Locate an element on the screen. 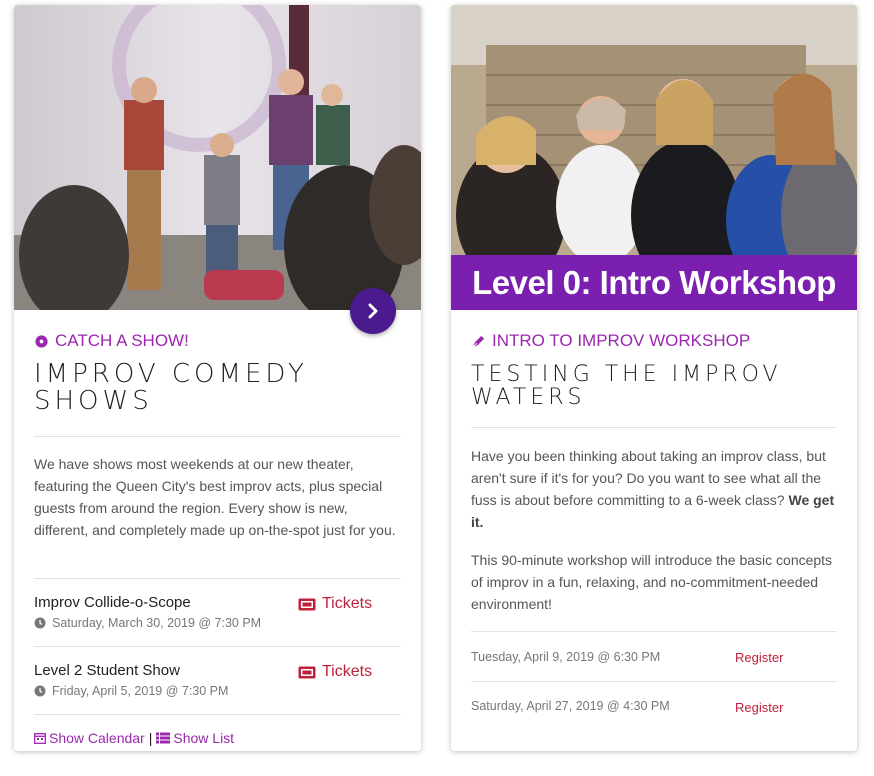  calendar-icon is located at coordinates (40, 738).